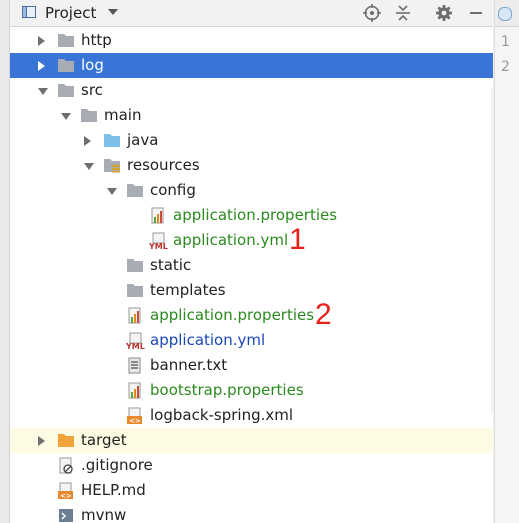 The image size is (519, 523). What do you see at coordinates (96, 40) in the screenshot?
I see `tree-item-label: http` at bounding box center [96, 40].